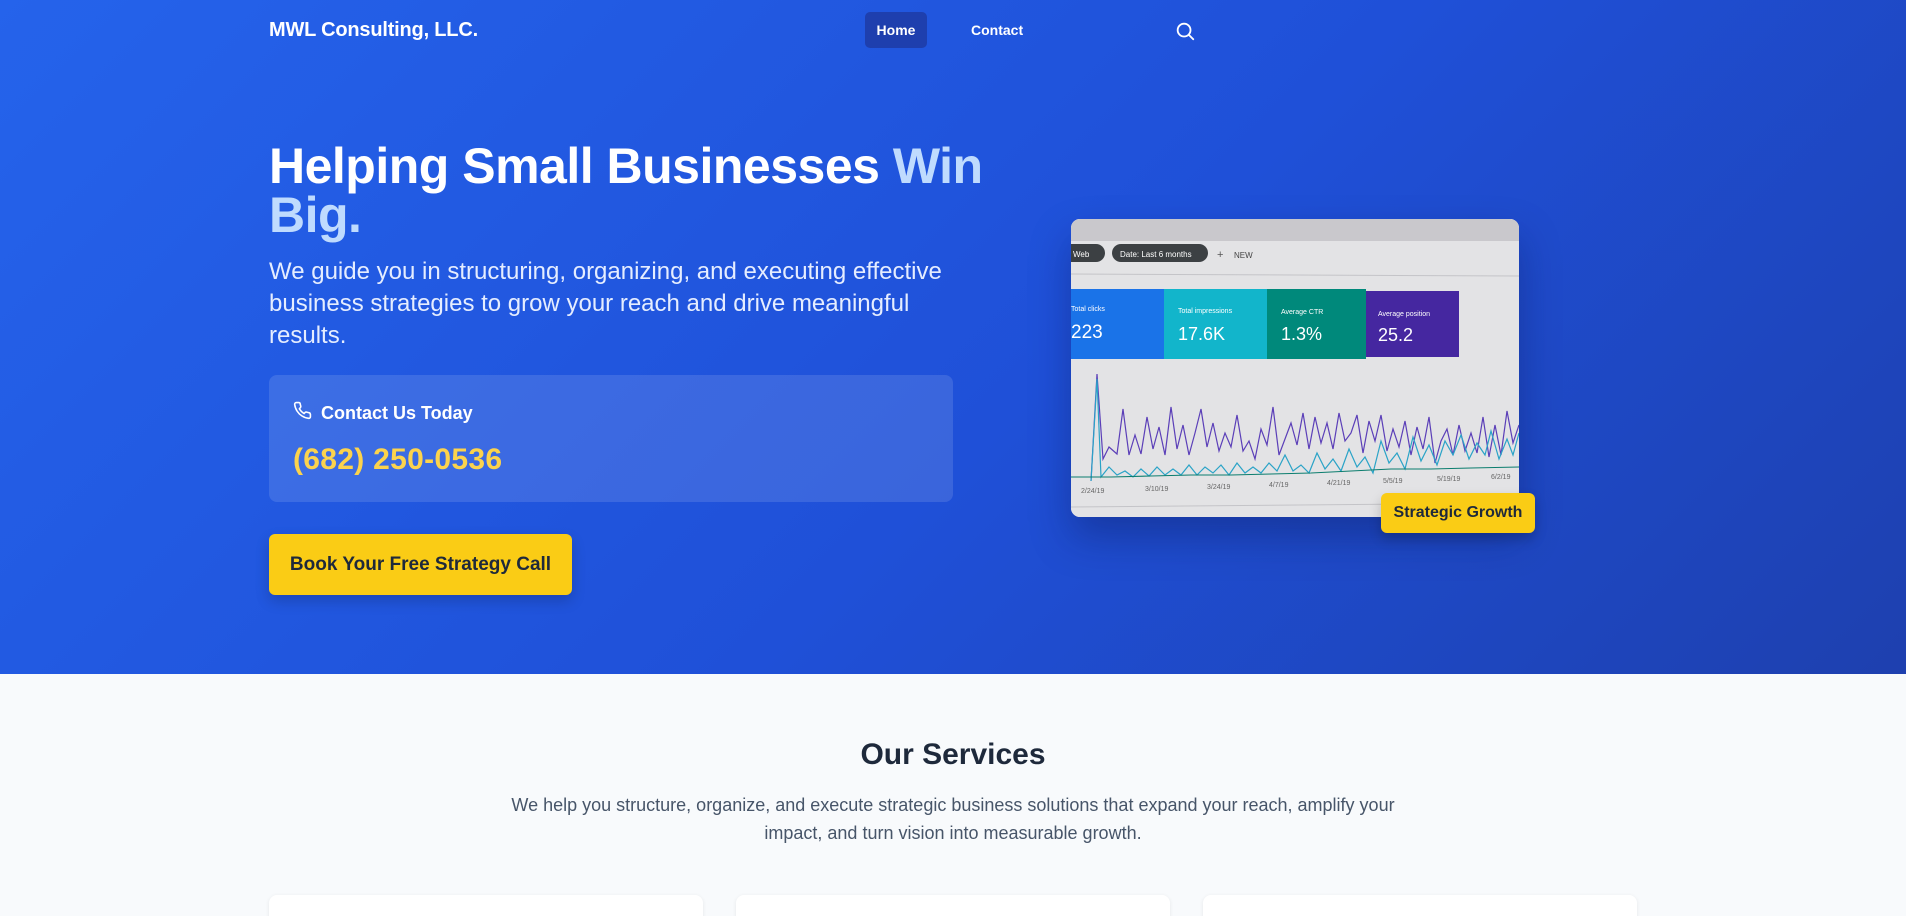 The width and height of the screenshot is (1906, 916). What do you see at coordinates (581, 166) in the screenshot?
I see `headline-main: Helping Small Businesses` at bounding box center [581, 166].